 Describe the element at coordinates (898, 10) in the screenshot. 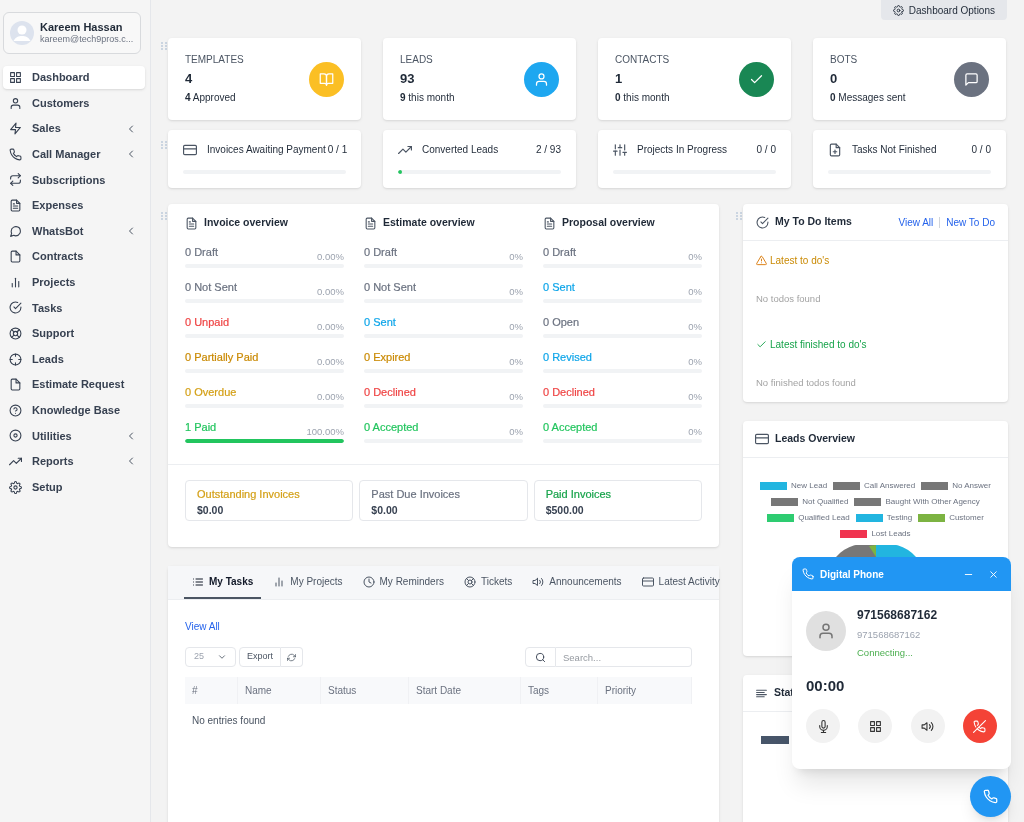

I see `settings-icon` at that location.